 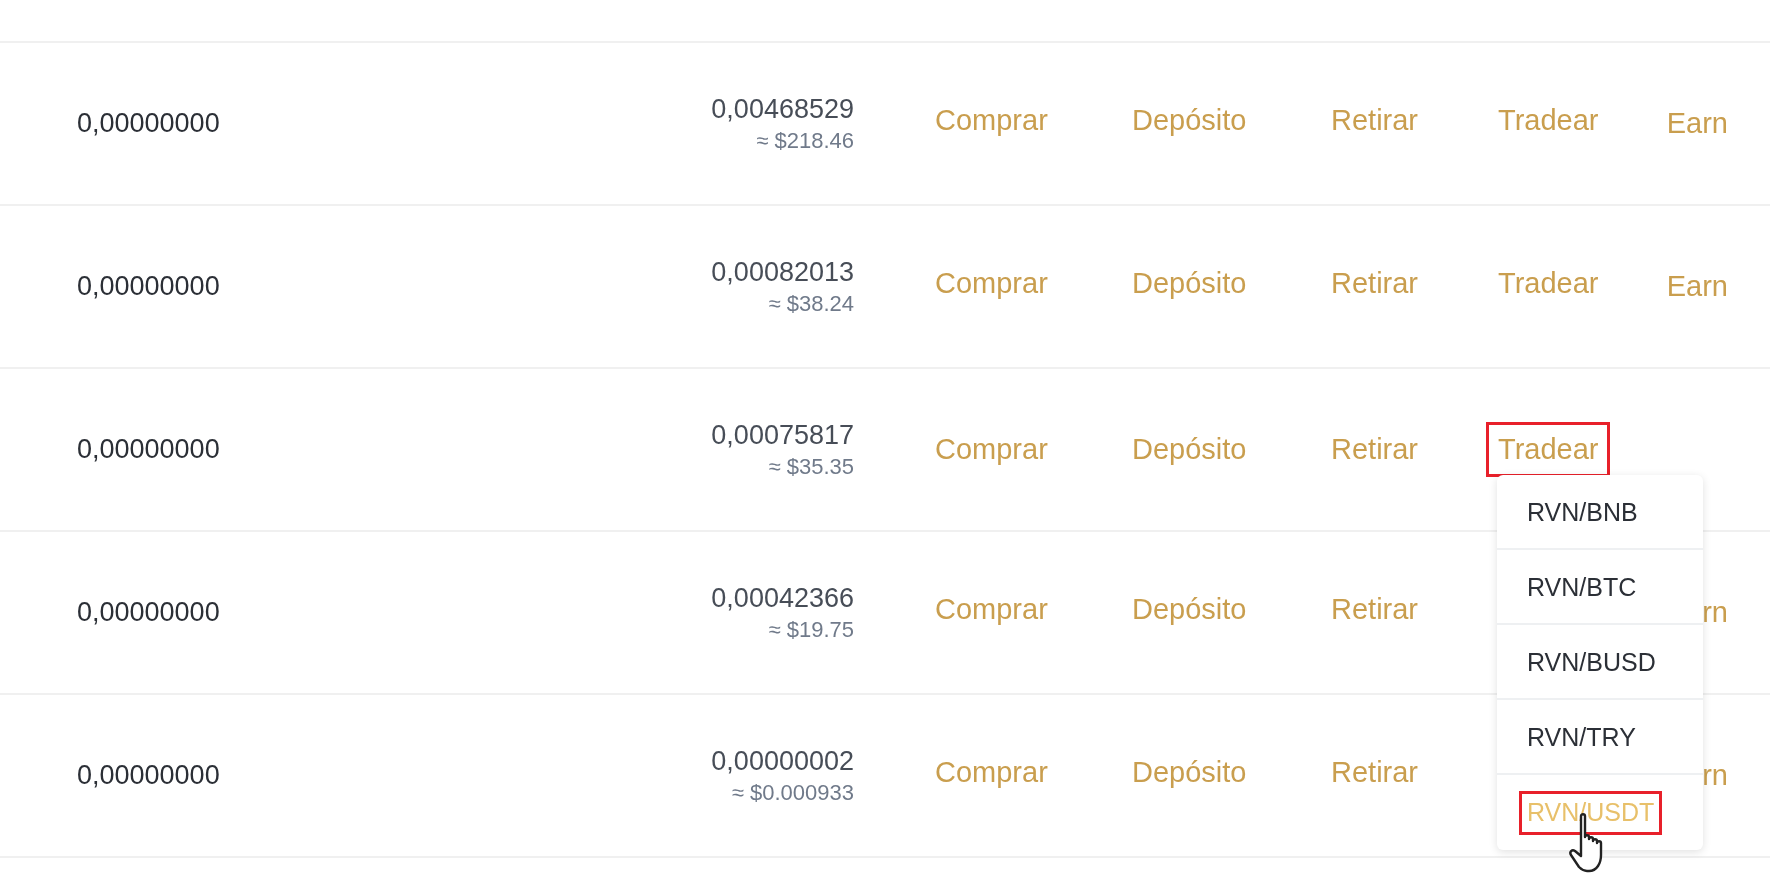 I want to click on usd-value: ≈ $35.35, so click(x=810, y=466).